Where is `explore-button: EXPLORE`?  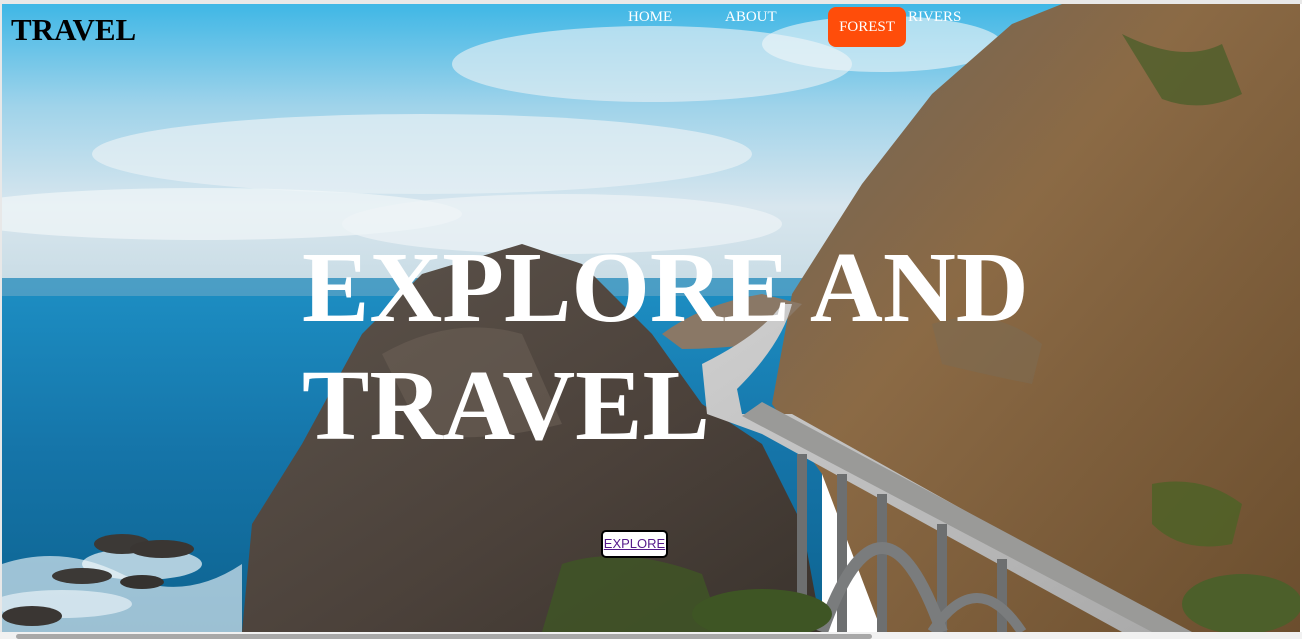
explore-button: EXPLORE is located at coordinates (634, 544).